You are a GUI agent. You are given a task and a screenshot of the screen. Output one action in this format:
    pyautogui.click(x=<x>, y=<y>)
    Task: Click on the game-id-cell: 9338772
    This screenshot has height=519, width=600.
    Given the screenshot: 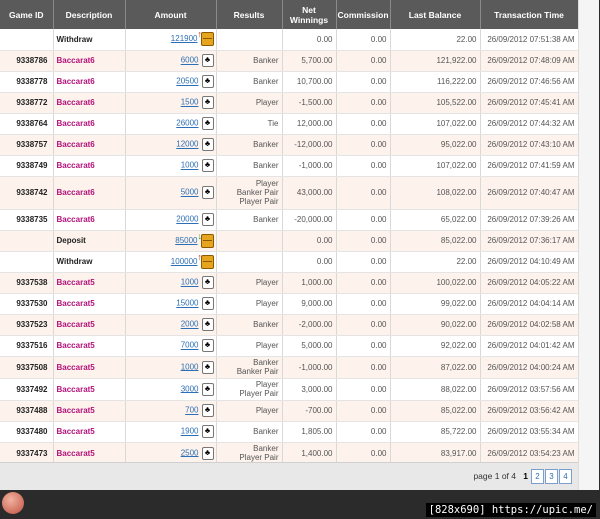 What is the action you would take?
    pyautogui.click(x=27, y=103)
    